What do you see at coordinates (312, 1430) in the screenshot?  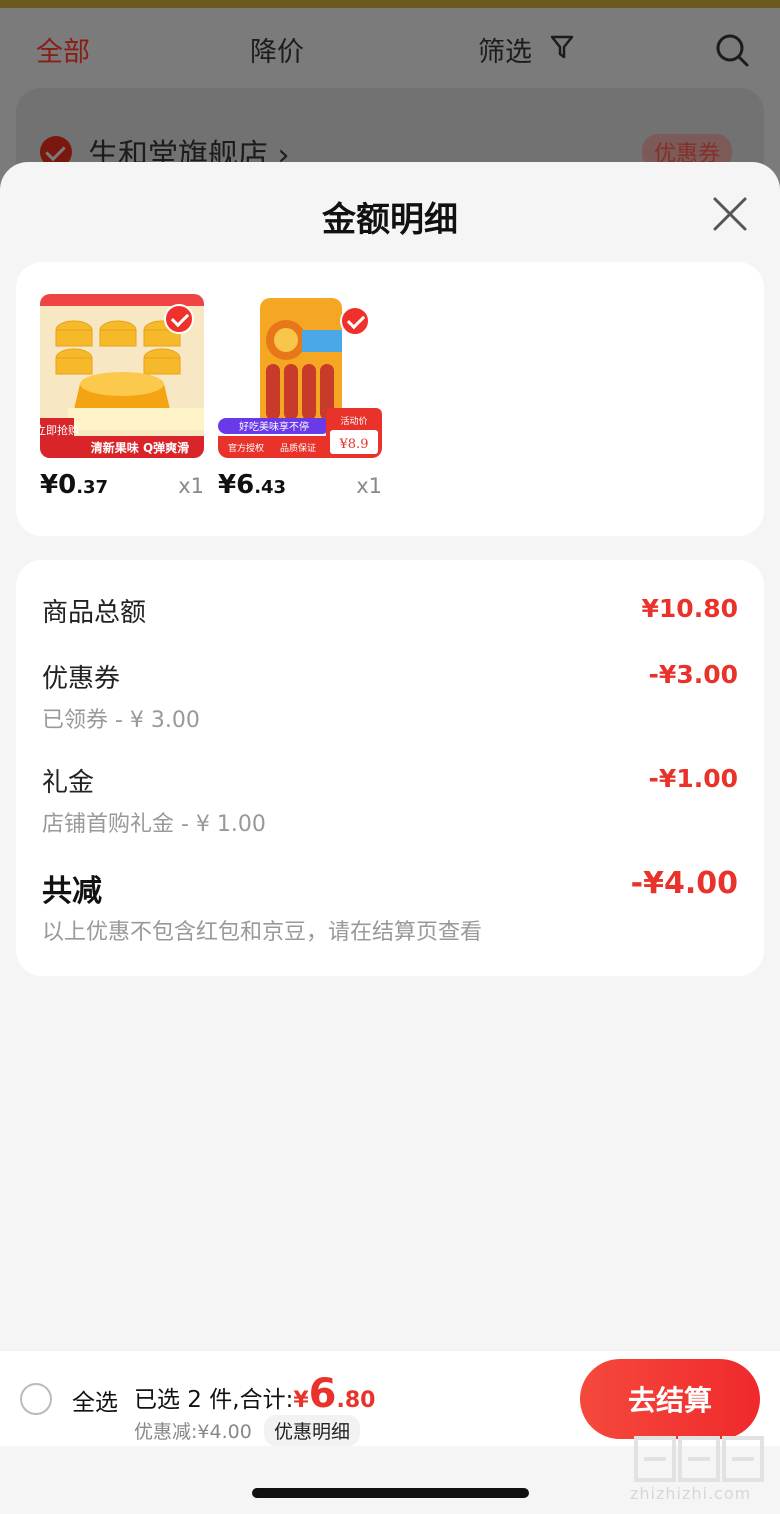 I see `discount-detail-link: 优惠明细` at bounding box center [312, 1430].